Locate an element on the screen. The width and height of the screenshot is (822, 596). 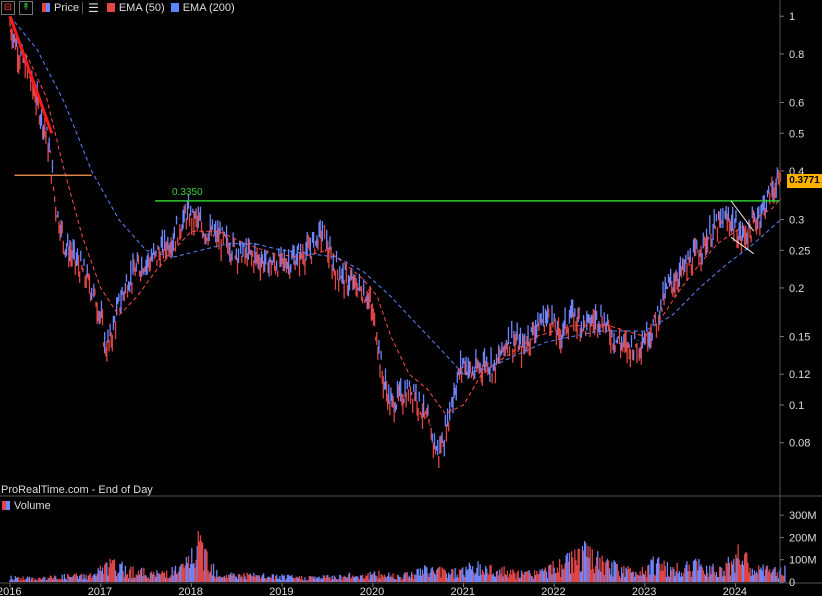
list-icon: ☰ is located at coordinates (93, 8).